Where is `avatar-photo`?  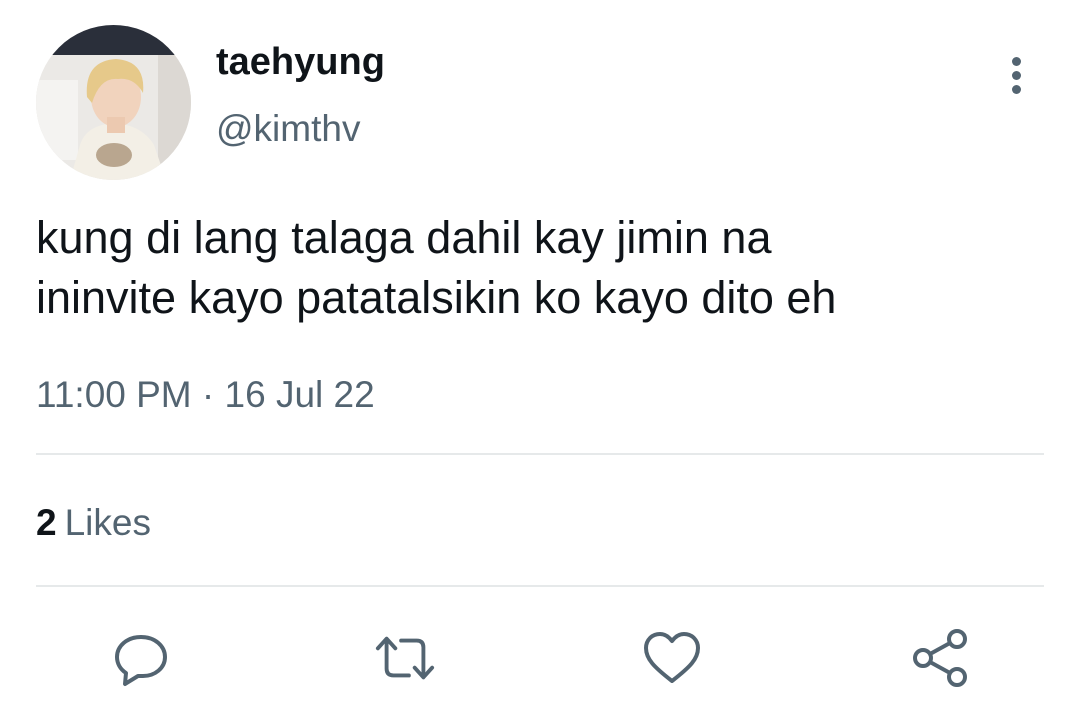 avatar-photo is located at coordinates (113, 102).